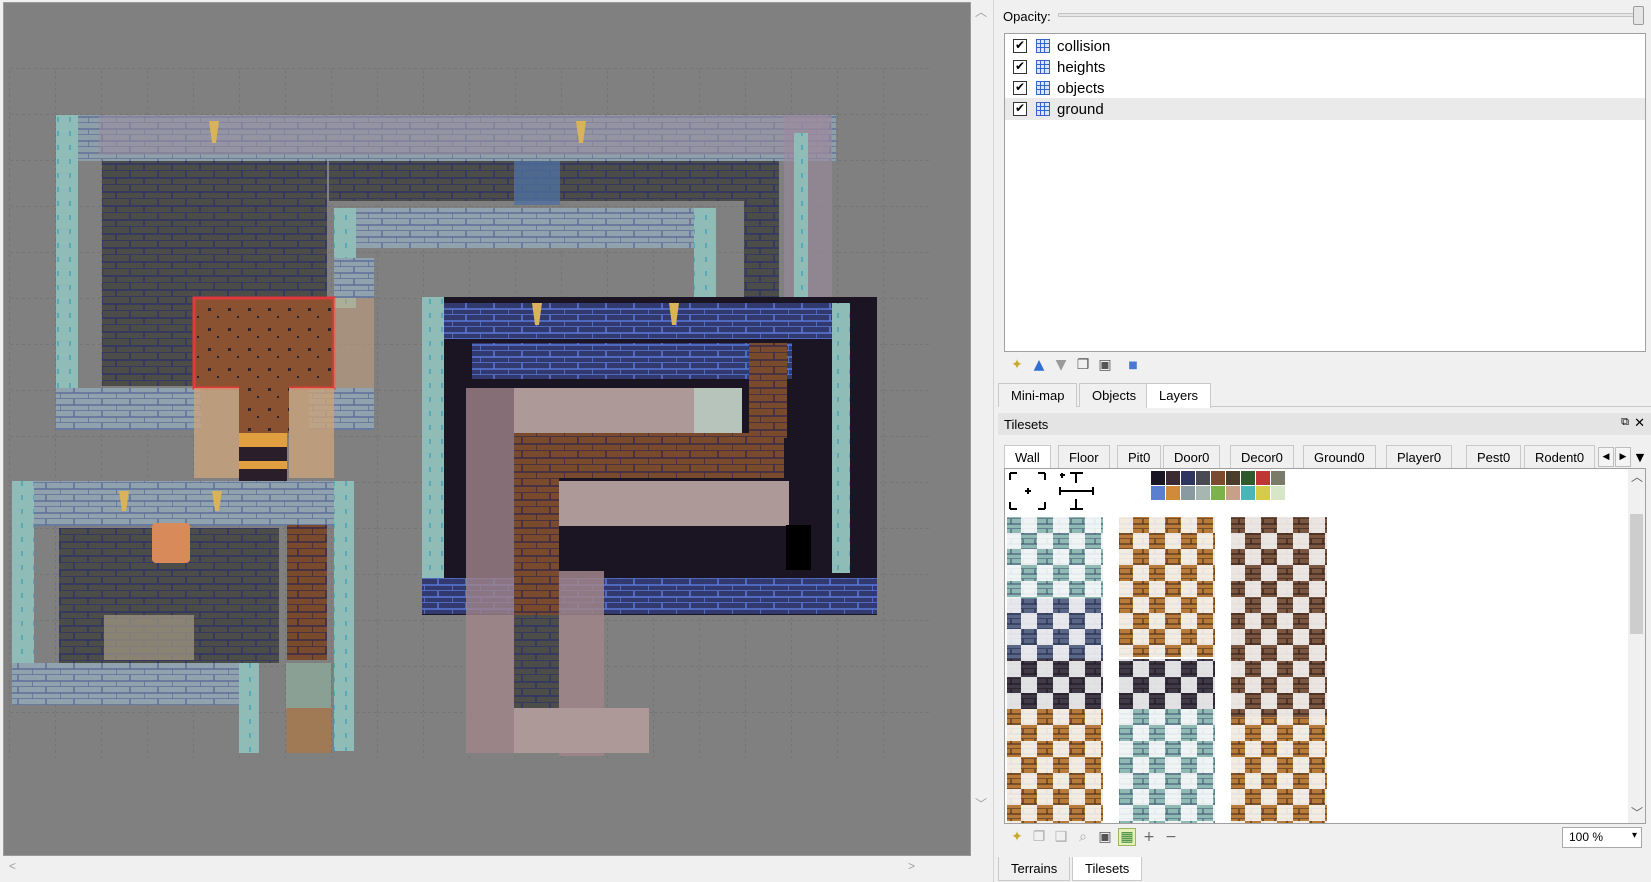 The height and width of the screenshot is (882, 1651). Describe the element at coordinates (1262, 457) in the screenshot. I see `tileset-tab-decor0: Decor0` at that location.